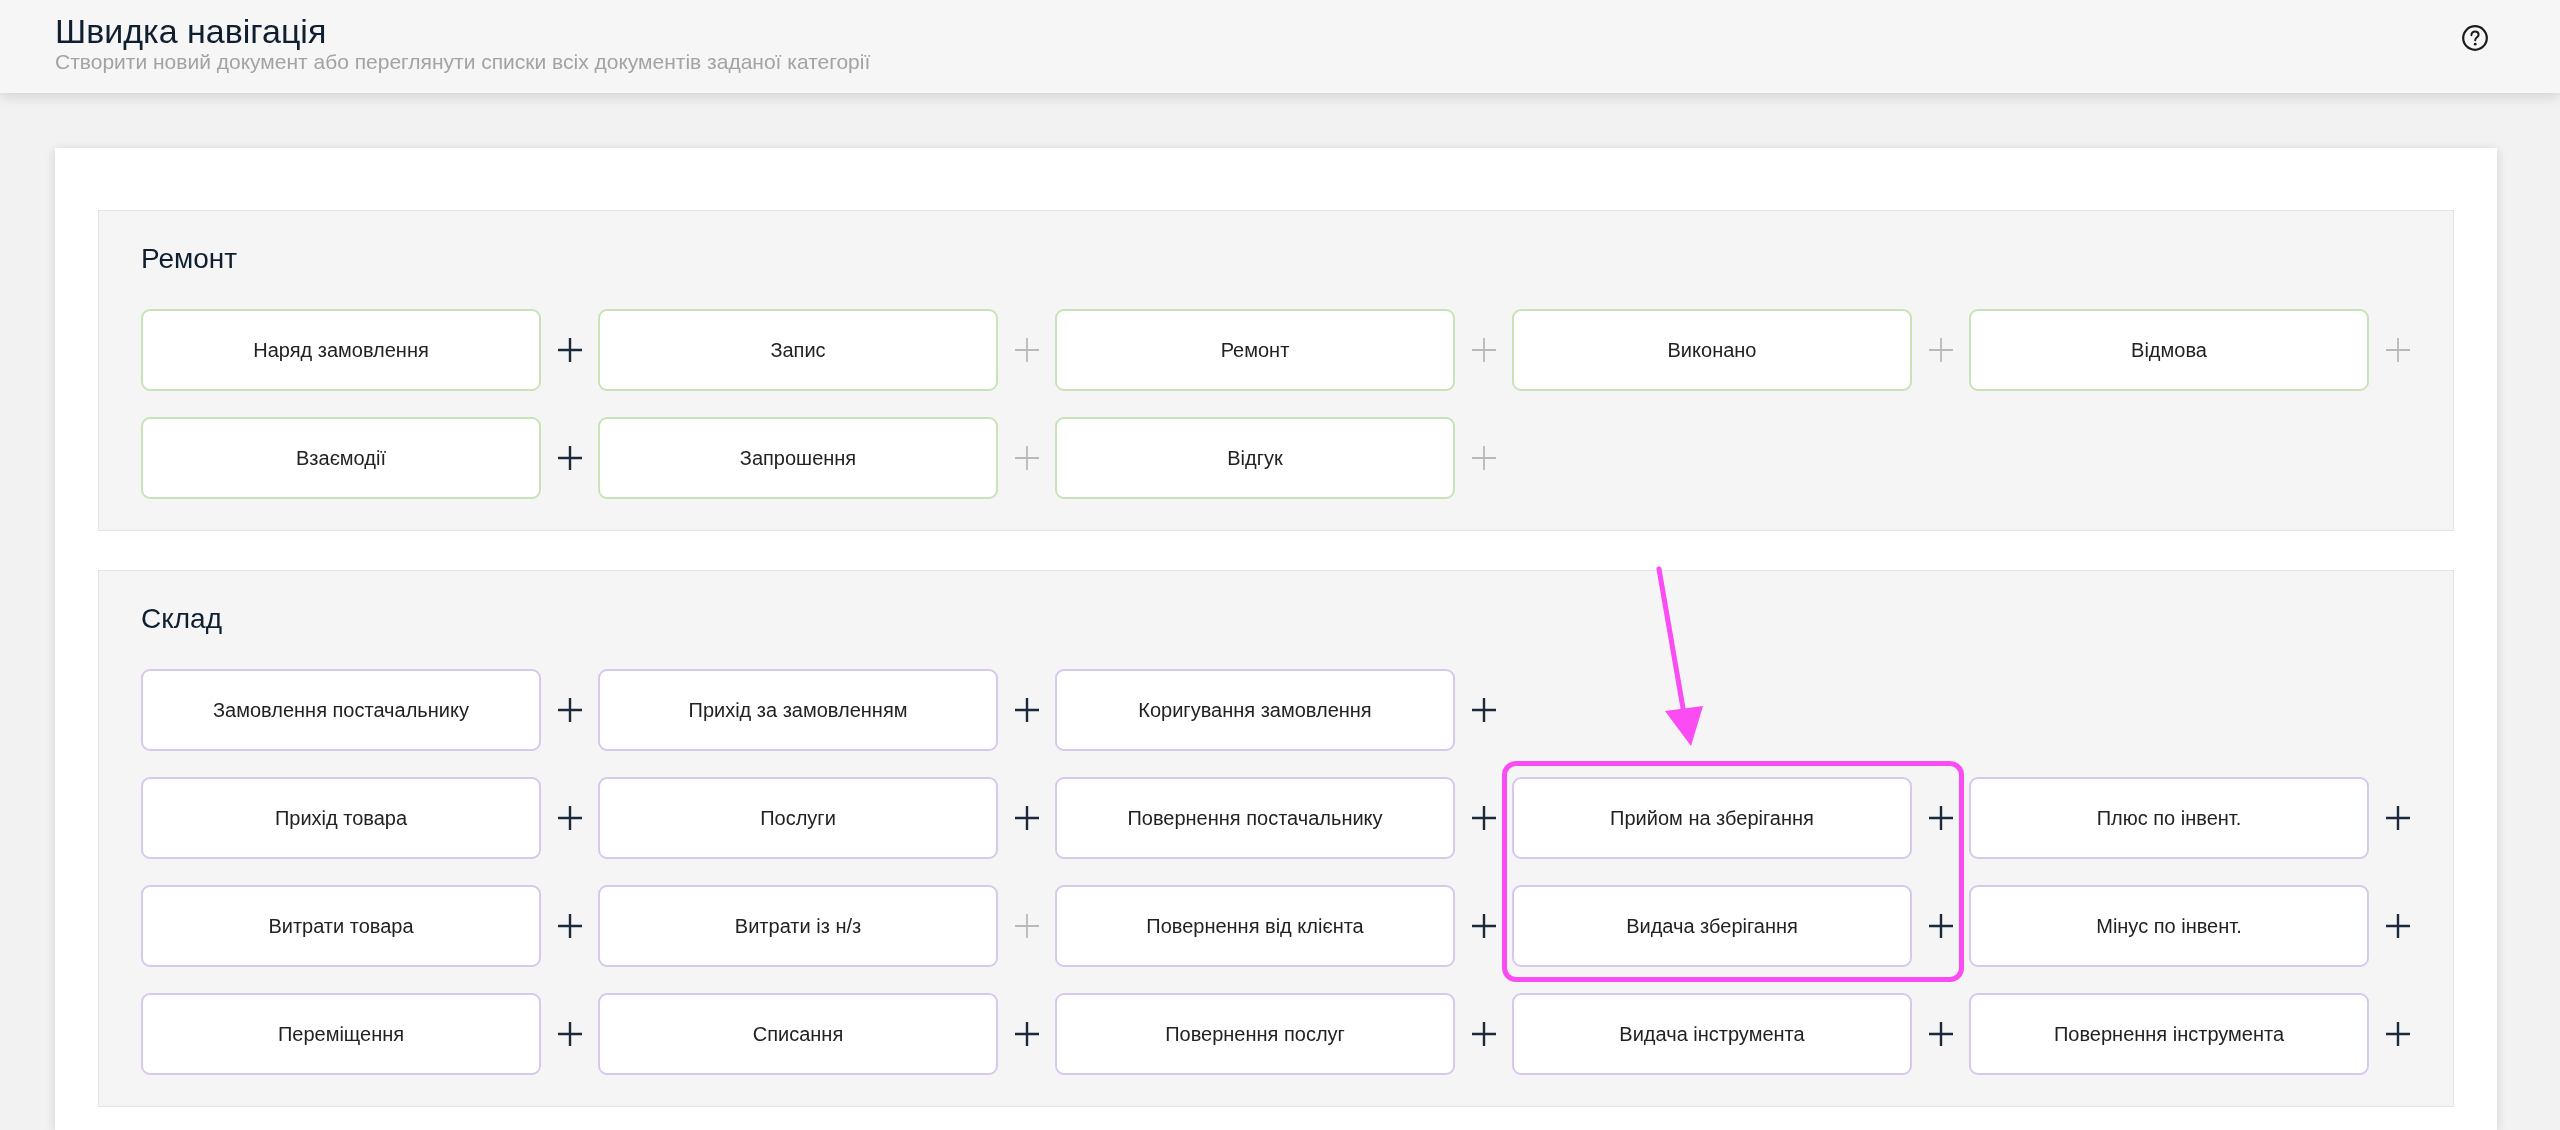 The height and width of the screenshot is (1130, 2560). What do you see at coordinates (341, 1034) in the screenshot?
I see `document-button: Переміщення` at bounding box center [341, 1034].